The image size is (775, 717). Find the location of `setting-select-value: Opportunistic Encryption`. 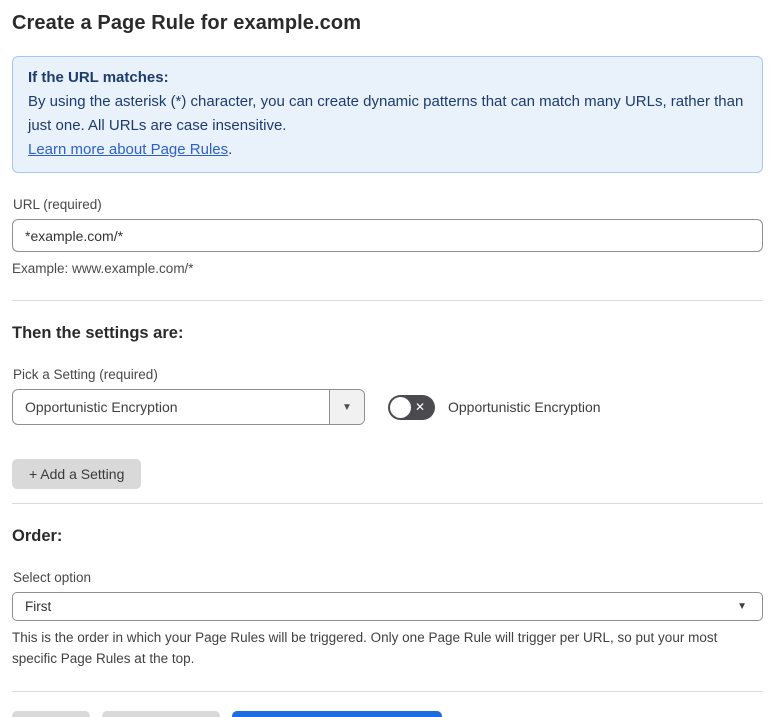

setting-select-value: Opportunistic Encryption is located at coordinates (101, 407).